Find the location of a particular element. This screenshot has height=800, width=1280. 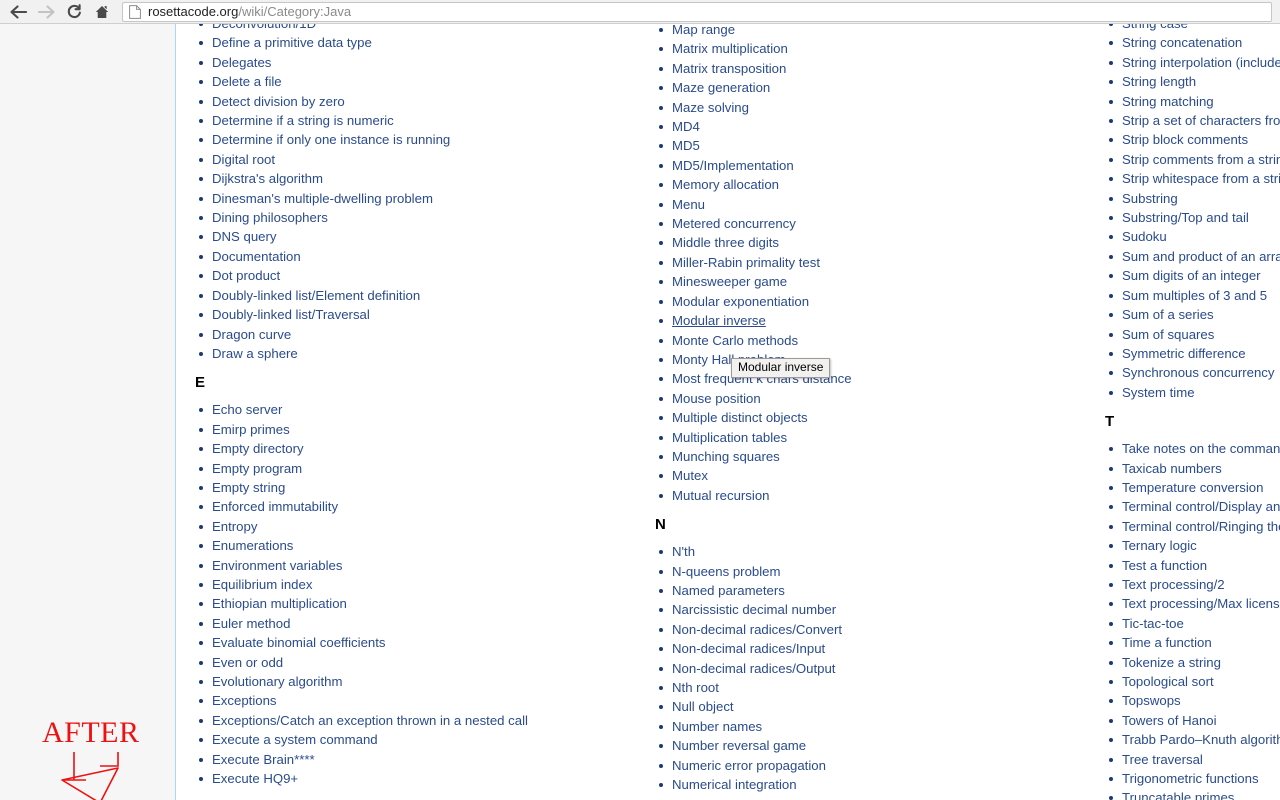

reload-button is located at coordinates (74, 12).